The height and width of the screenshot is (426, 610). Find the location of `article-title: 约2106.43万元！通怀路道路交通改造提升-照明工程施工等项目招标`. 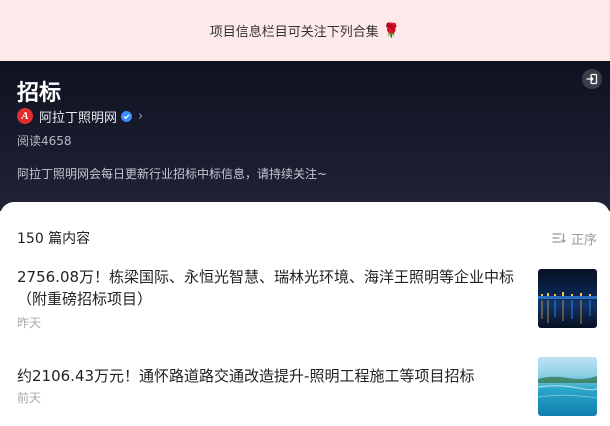

article-title: 约2106.43万元！通怀路道路交通改造提升-照明工程施工等项目招标 is located at coordinates (246, 376).